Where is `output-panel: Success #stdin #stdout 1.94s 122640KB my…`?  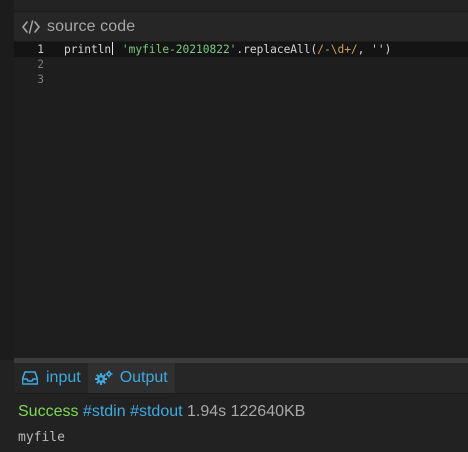
output-panel: Success #stdin #stdout 1.94s 122640KB my… is located at coordinates (241, 423).